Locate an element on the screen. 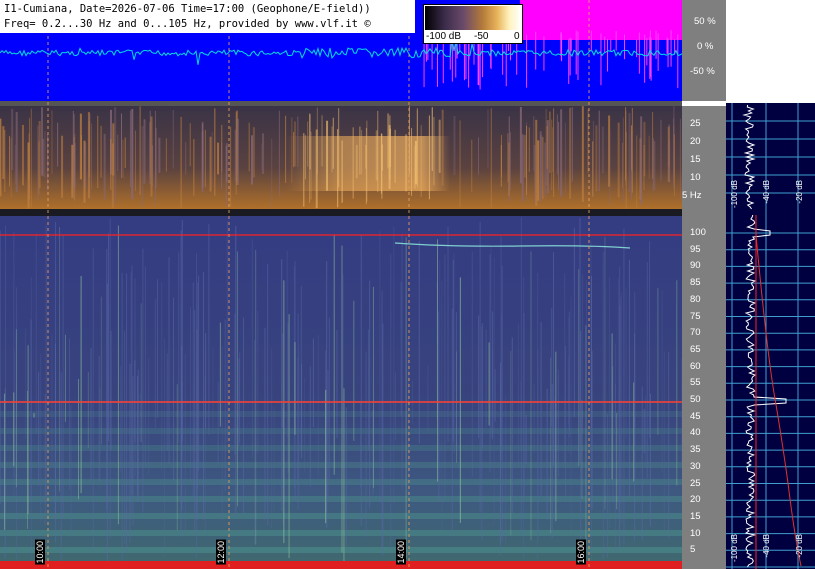 The image size is (815, 569). amp-label-50: 50 % is located at coordinates (705, 21).